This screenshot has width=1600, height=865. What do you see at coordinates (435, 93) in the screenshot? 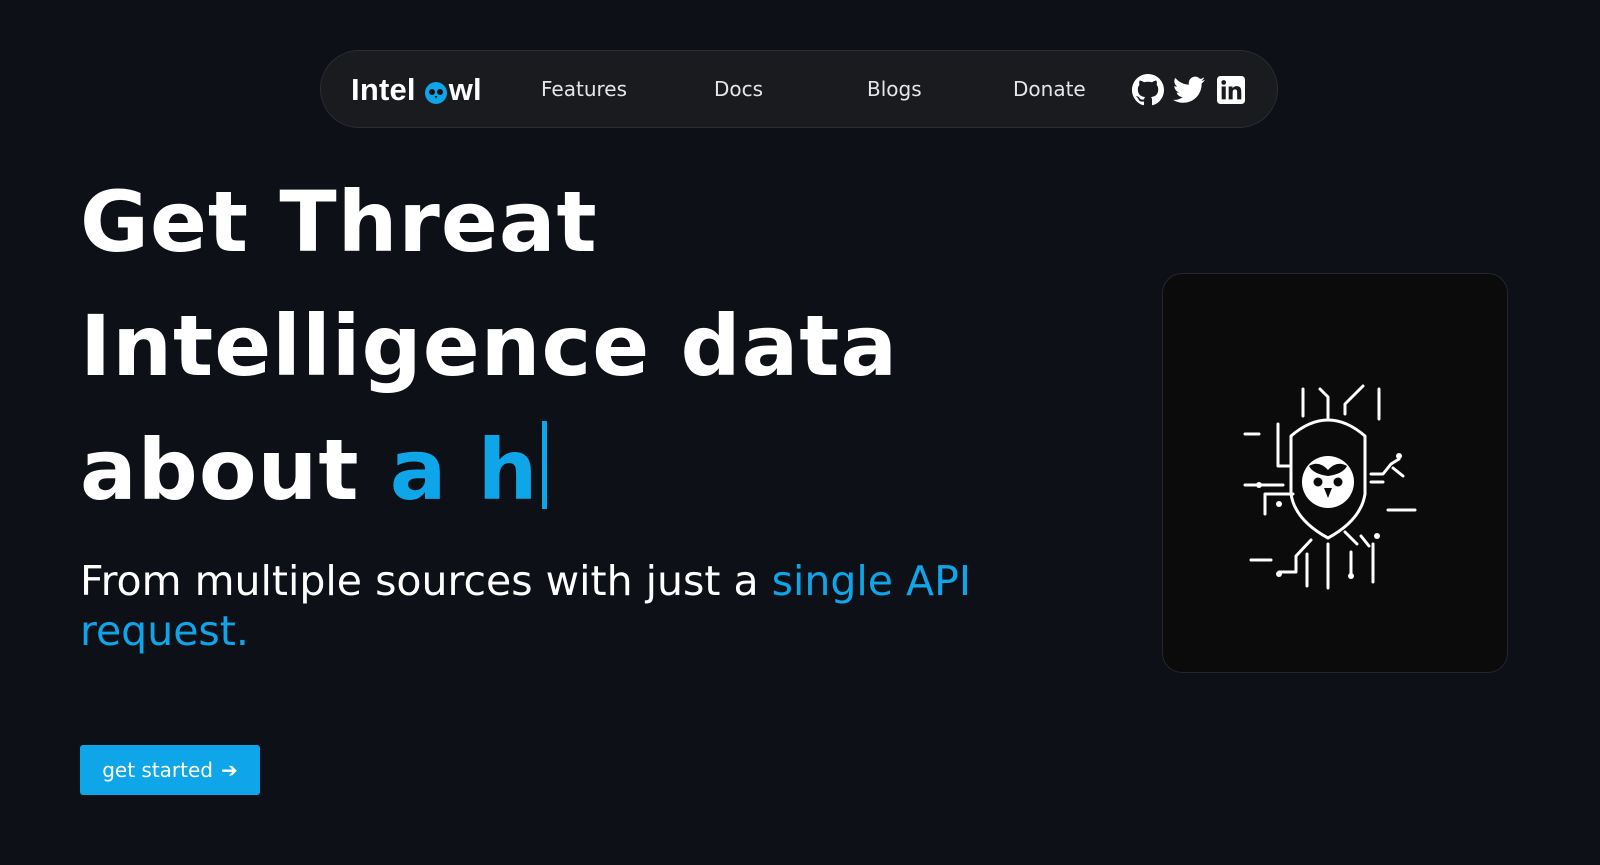
I see `owl-icon` at bounding box center [435, 93].